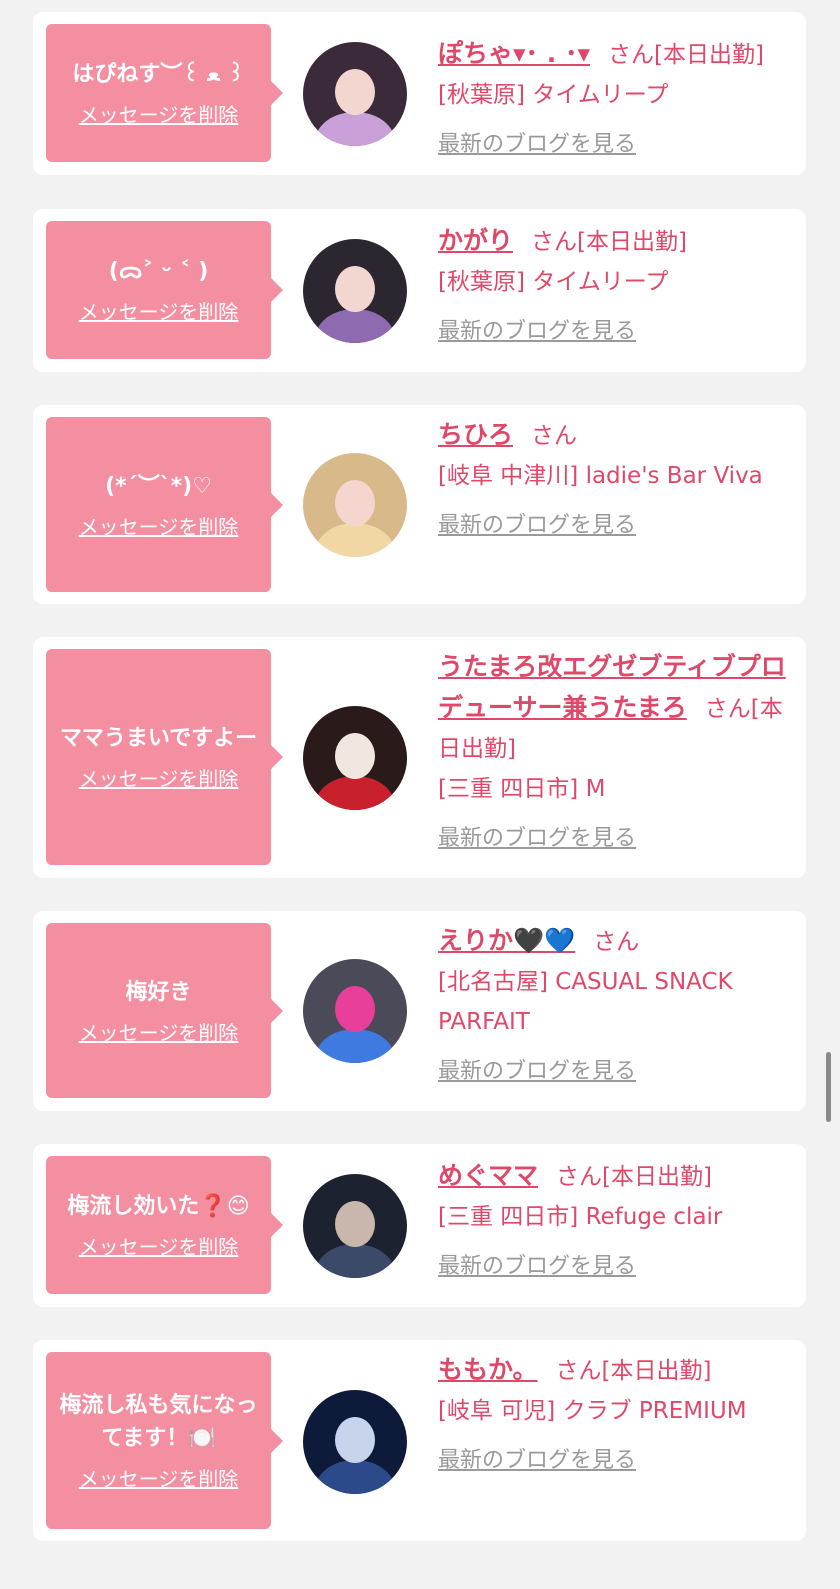 Image resolution: width=840 pixels, height=1589 pixels. I want to click on message-bubble: (ᯅ˃ ᵕ ˂ ) メッセージを削除, so click(164, 290).